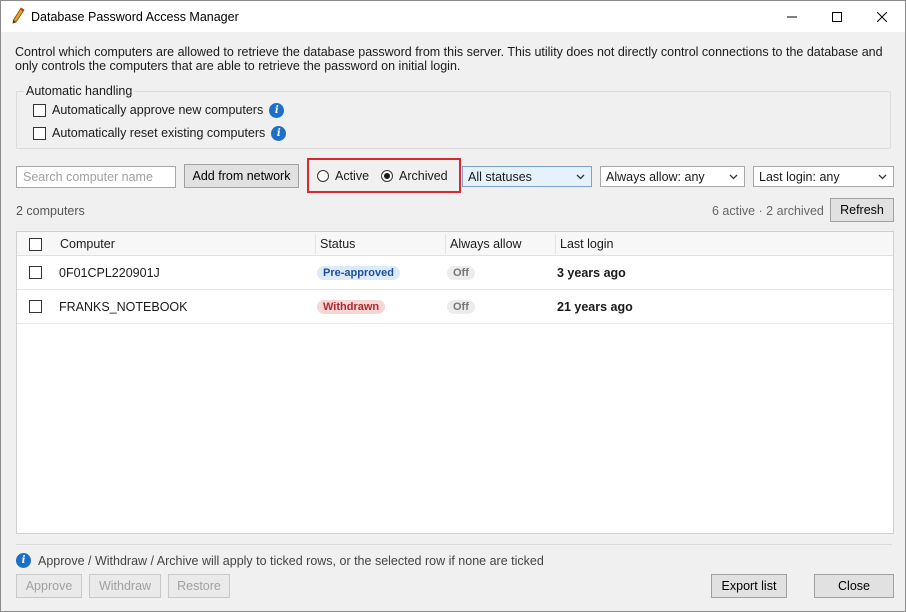  I want to click on last-login-filter-value: Last login: any, so click(799, 176).